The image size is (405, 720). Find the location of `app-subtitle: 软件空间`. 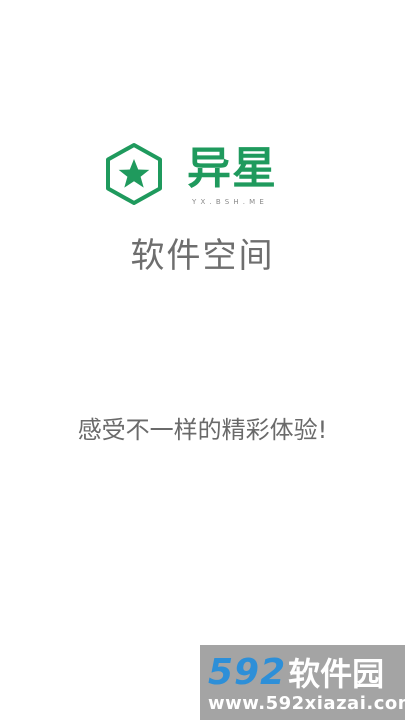

app-subtitle: 软件空间 is located at coordinates (202, 256).